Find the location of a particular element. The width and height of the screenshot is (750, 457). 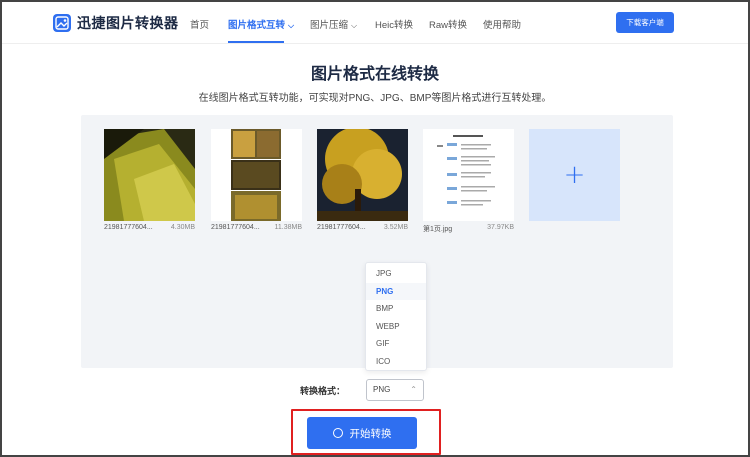

format-option-gif: GIF is located at coordinates (396, 344).